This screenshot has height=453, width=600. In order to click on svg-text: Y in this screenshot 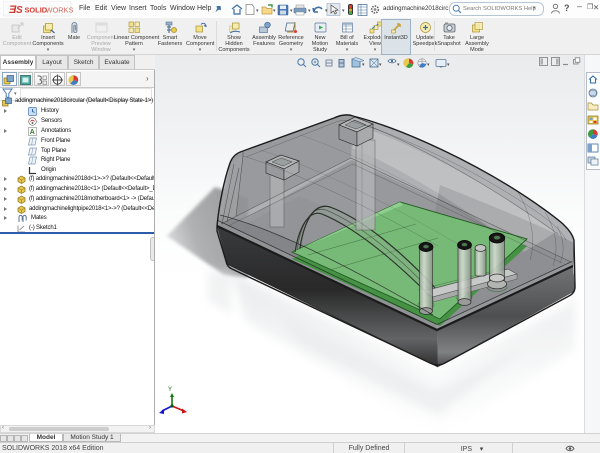, I will do `click(170, 390)`.